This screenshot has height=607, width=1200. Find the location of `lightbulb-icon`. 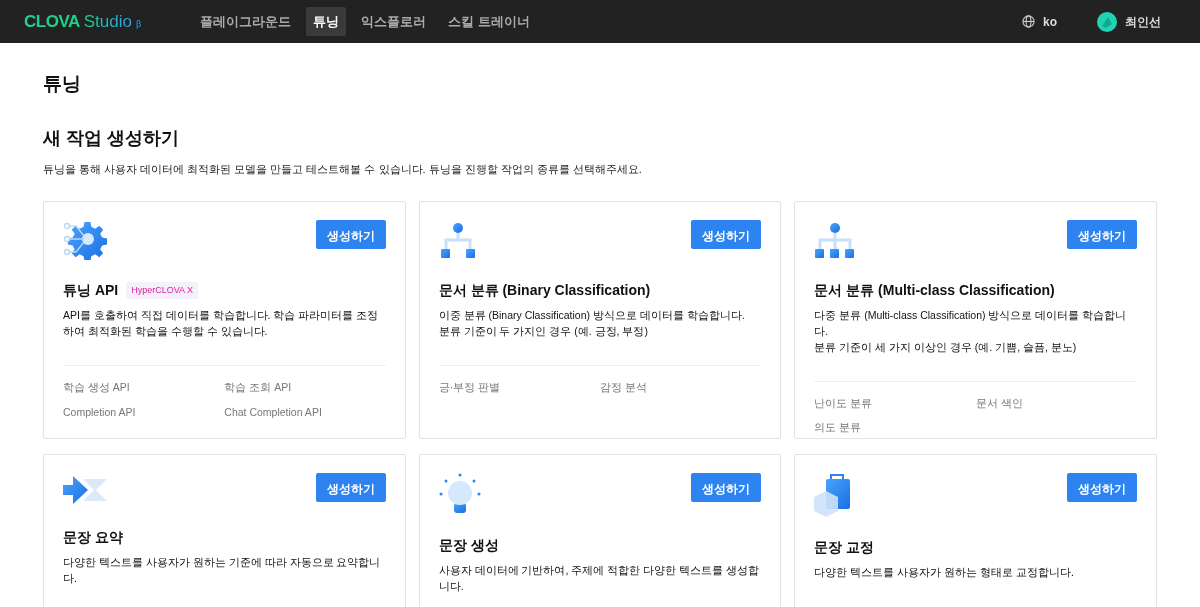

lightbulb-icon is located at coordinates (459, 493).